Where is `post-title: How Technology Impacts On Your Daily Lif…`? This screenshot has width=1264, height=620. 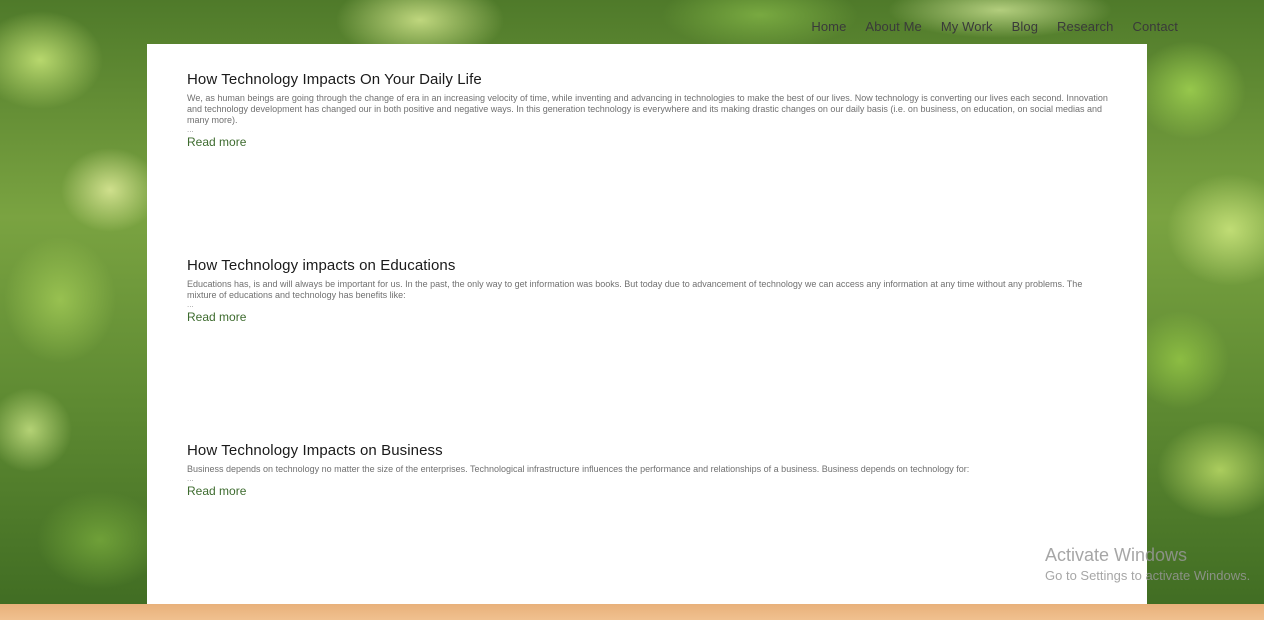 post-title: How Technology Impacts On Your Daily Lif… is located at coordinates (649, 79).